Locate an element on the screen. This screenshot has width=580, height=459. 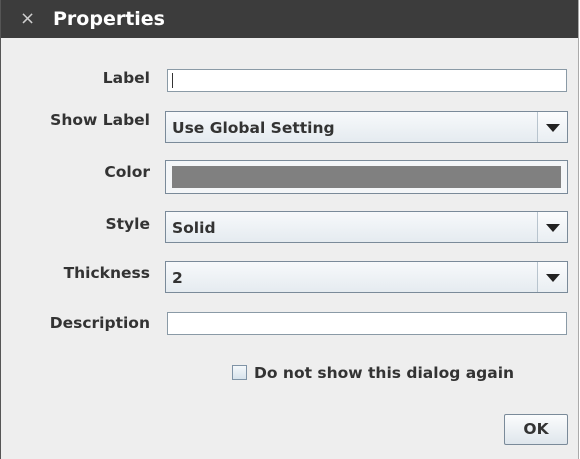
thickness-dropdown: 2 is located at coordinates (366, 277).